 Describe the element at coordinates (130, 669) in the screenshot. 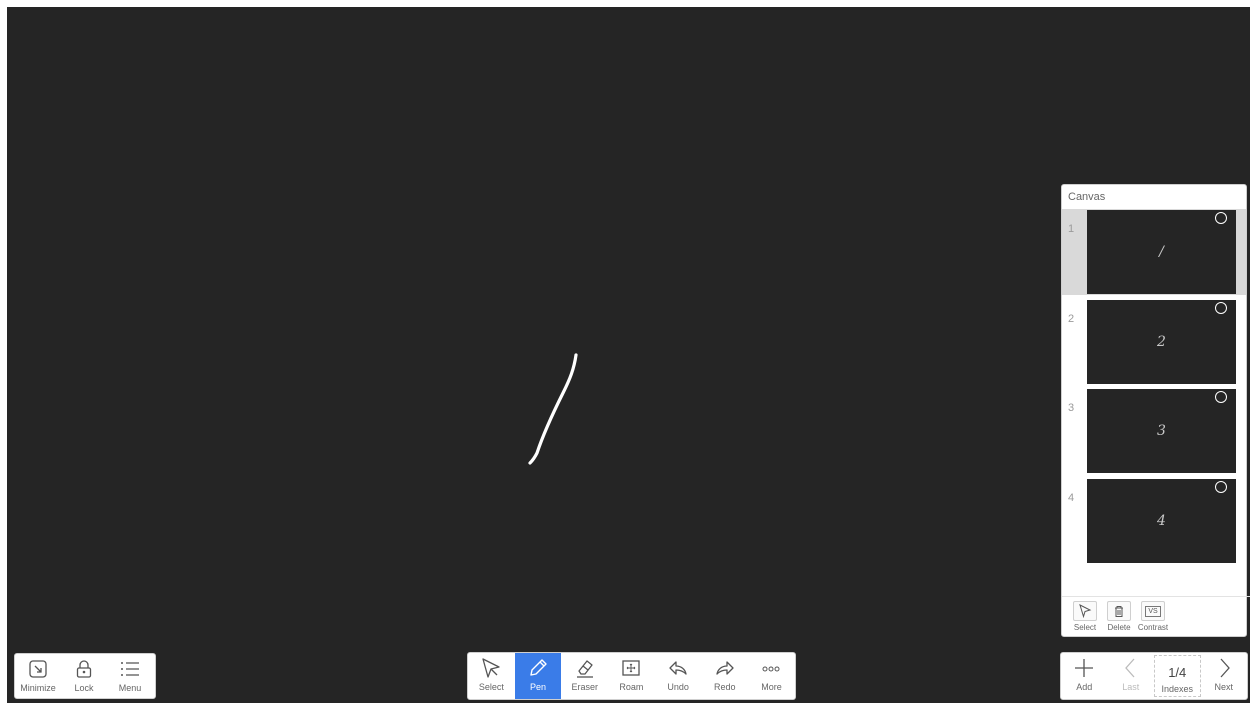

I see `menu-list-icon` at that location.